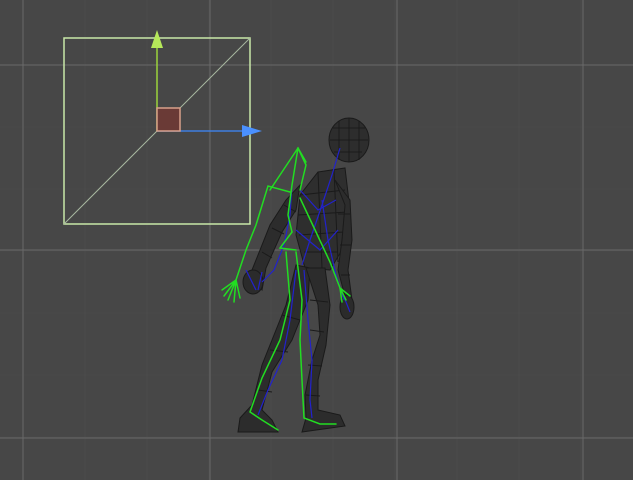  Describe the element at coordinates (157, 39) in the screenshot. I see `arrow-up-icon` at that location.